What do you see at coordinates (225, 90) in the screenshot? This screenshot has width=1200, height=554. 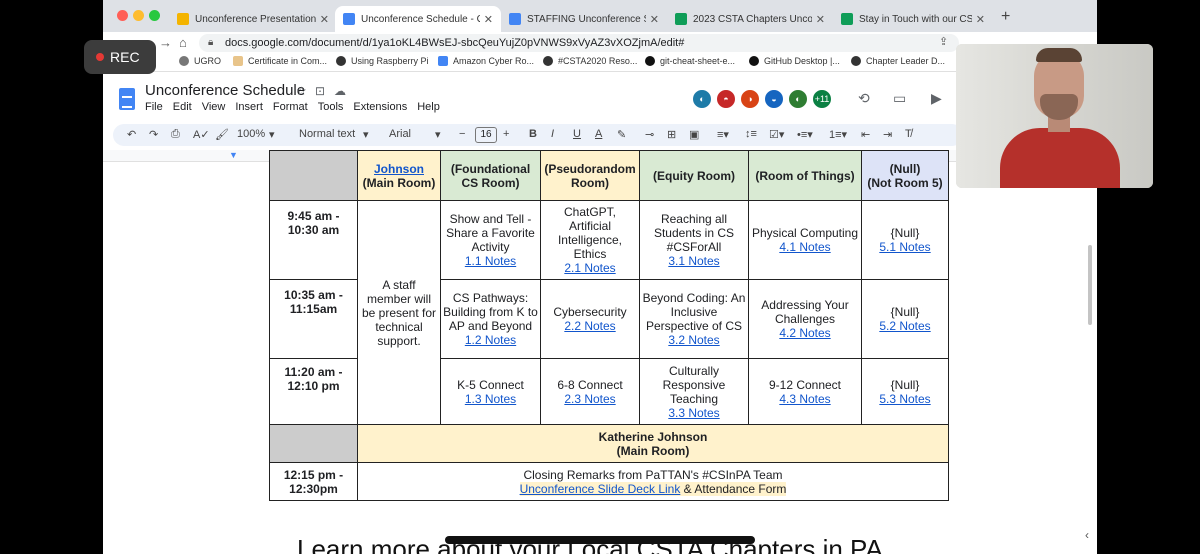 I see `document-title: Unconference Schedule` at bounding box center [225, 90].